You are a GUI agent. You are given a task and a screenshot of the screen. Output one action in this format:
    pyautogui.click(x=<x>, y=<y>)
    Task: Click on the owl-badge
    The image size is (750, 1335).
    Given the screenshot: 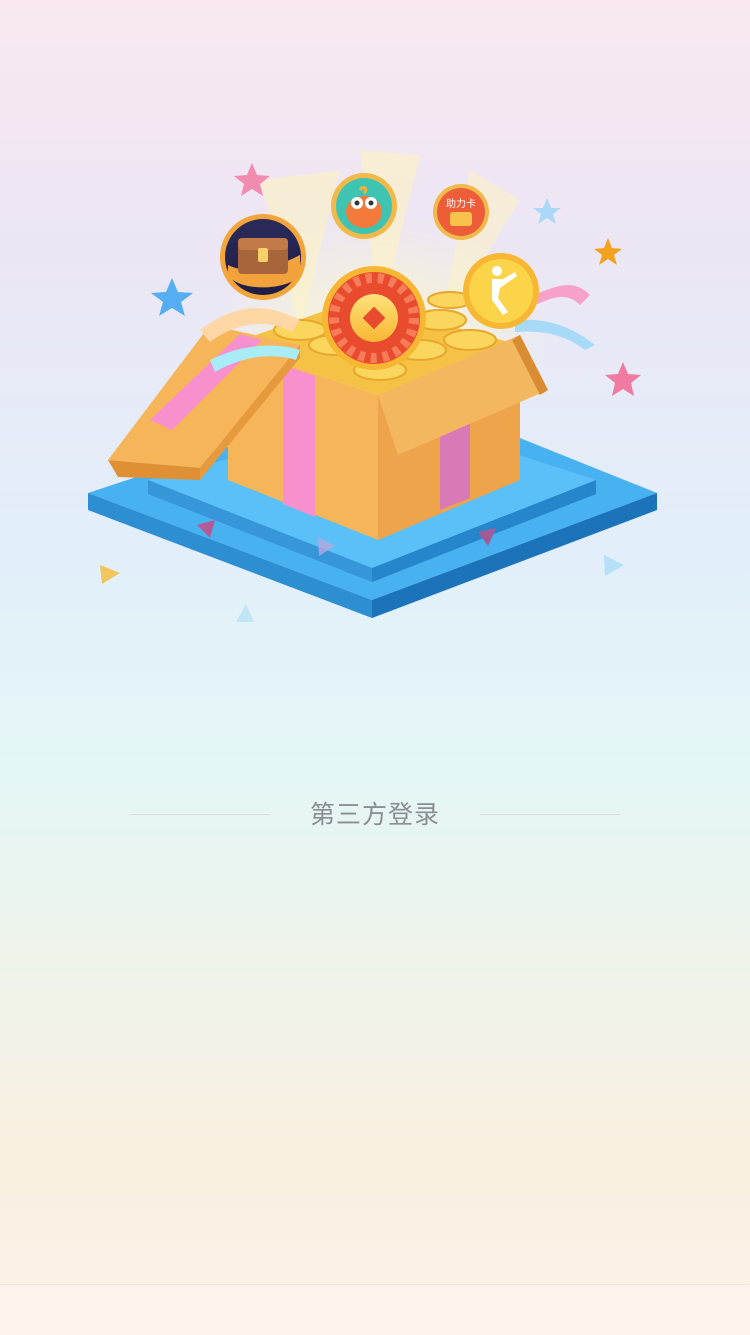 What is the action you would take?
    pyautogui.click(x=364, y=206)
    